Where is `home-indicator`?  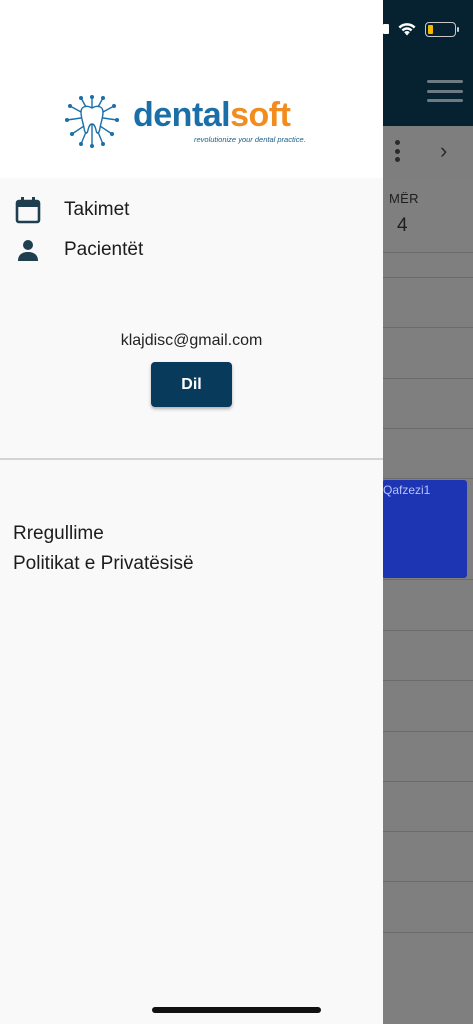 home-indicator is located at coordinates (236, 1010).